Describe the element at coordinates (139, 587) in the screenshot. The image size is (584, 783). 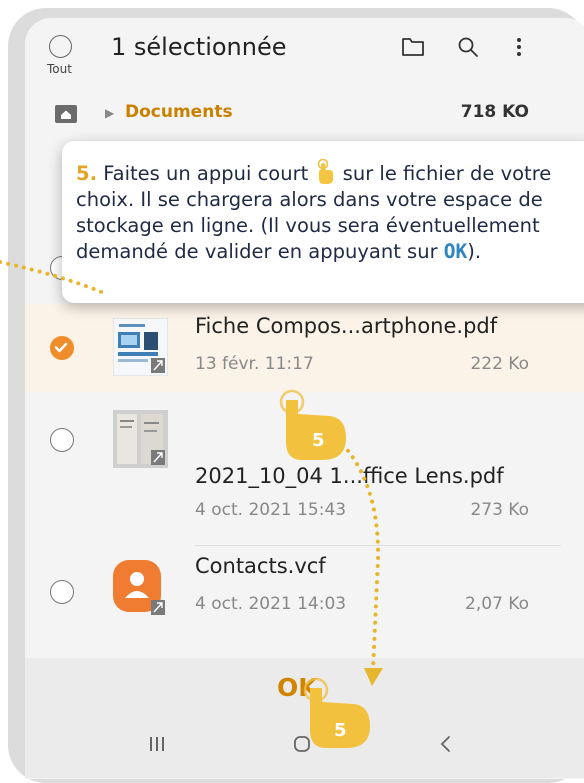
I see `contact-file-icon` at that location.